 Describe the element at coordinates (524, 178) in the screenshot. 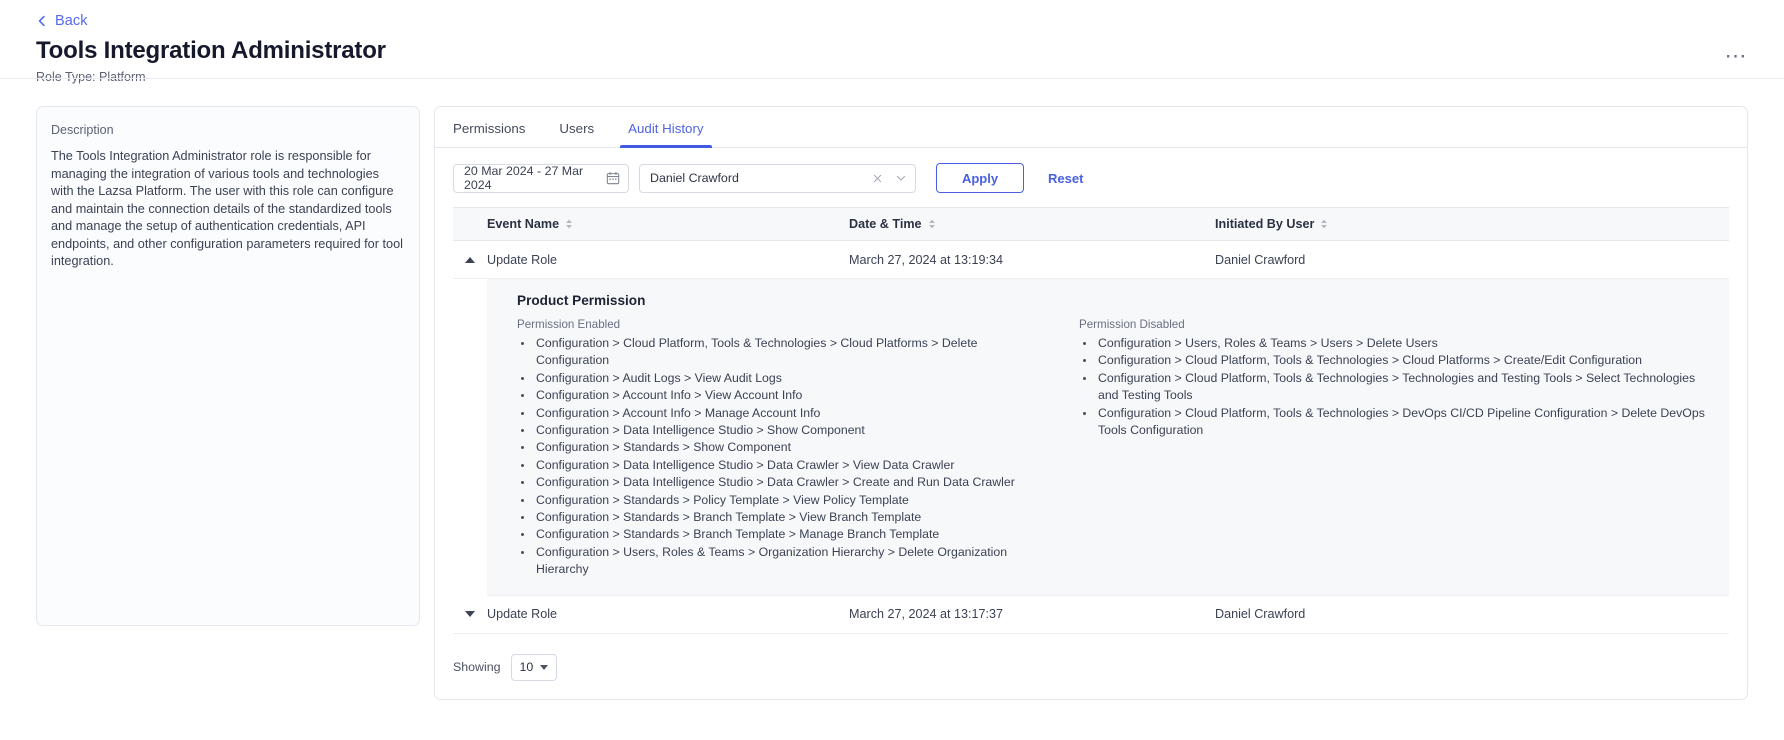

I see `date-range-value: 20 Mar 2024 - 27 Mar 2024` at that location.